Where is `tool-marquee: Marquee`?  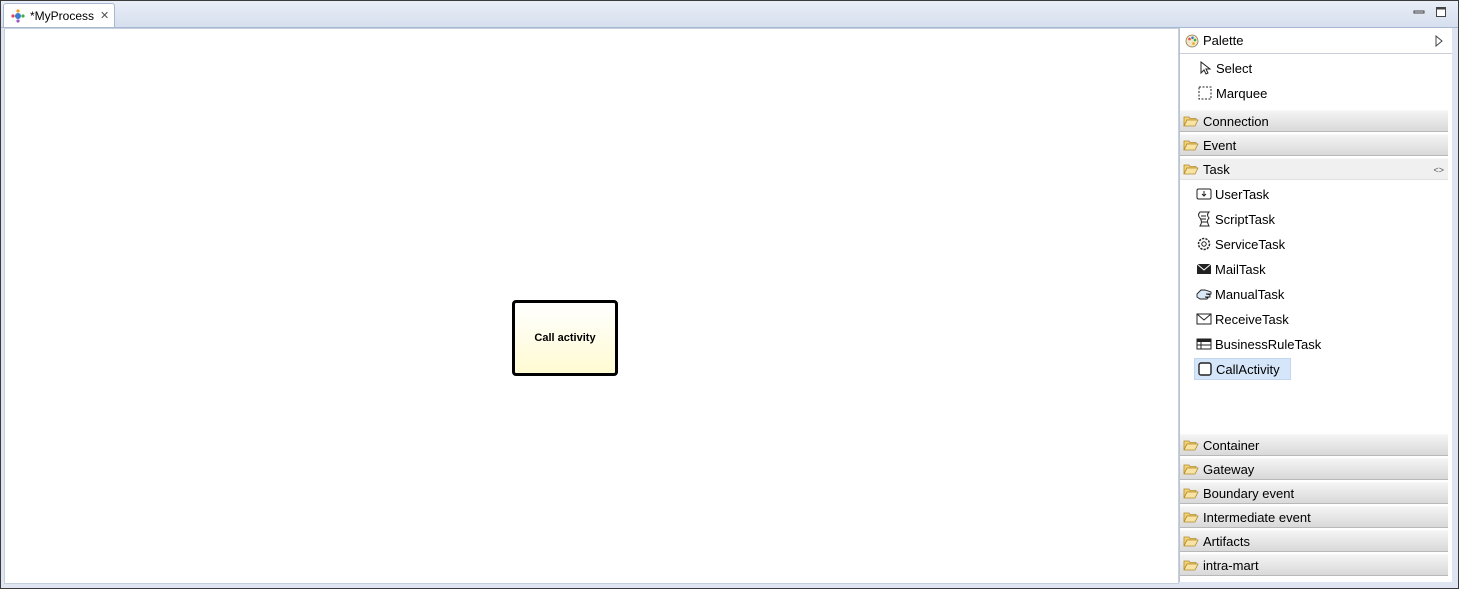 tool-marquee: Marquee is located at coordinates (1232, 93).